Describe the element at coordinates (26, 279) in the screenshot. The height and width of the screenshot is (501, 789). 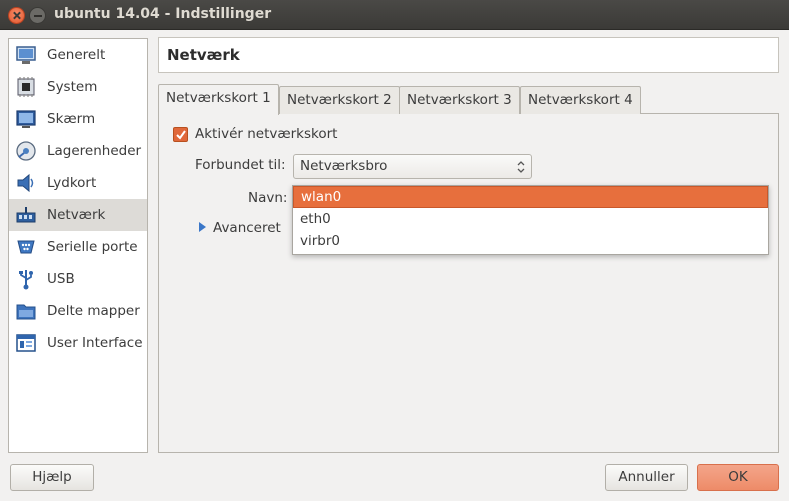
I see `usb-icon` at that location.